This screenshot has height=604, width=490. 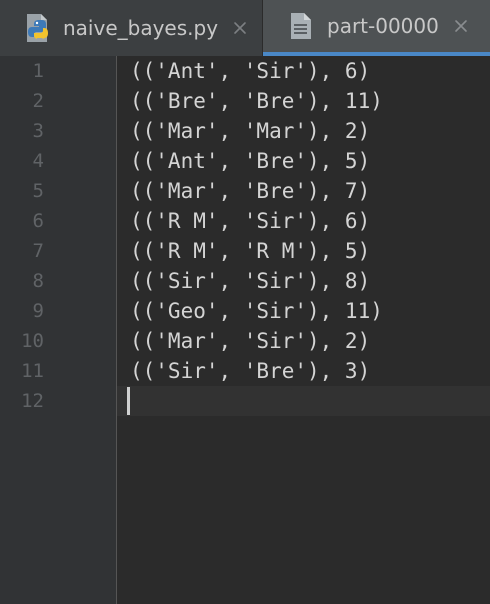 What do you see at coordinates (38, 221) in the screenshot?
I see `line-number: 6` at bounding box center [38, 221].